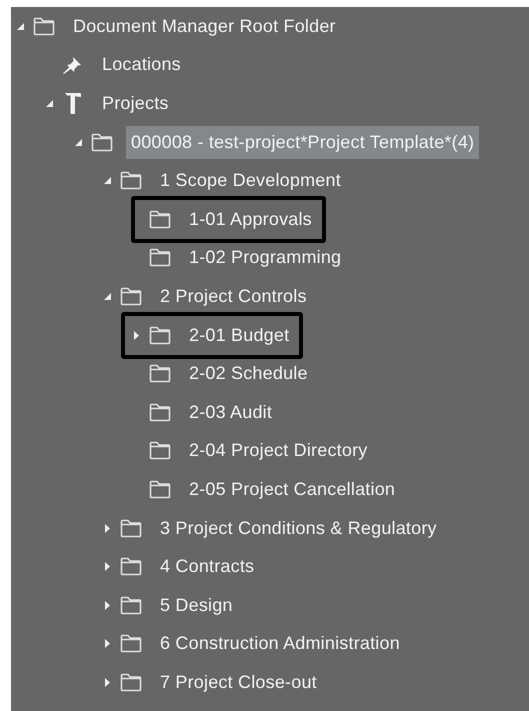  Describe the element at coordinates (280, 643) in the screenshot. I see `tree-item: 6 Construction Administration` at that location.